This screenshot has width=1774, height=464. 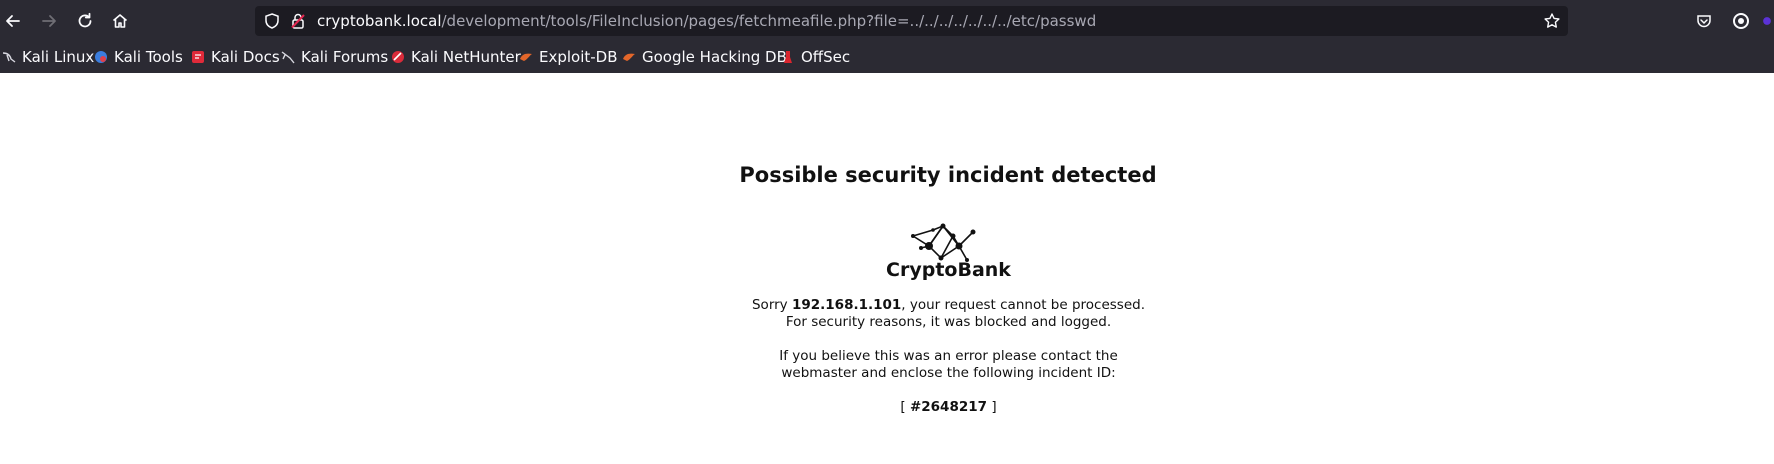 I want to click on bookmark-offsec: OffSec, so click(x=815, y=57).